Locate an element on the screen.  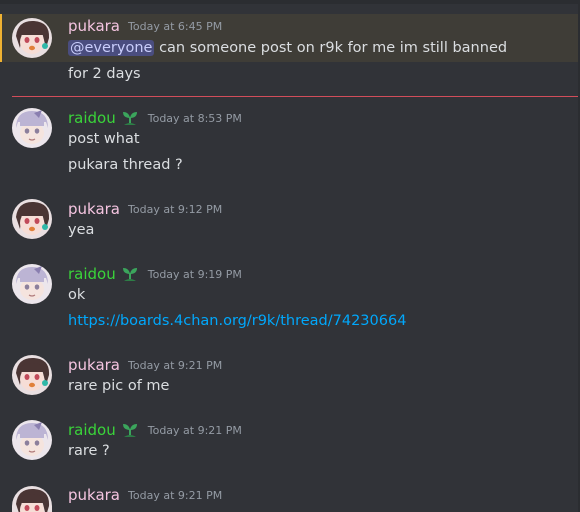
message-content: pukara thread ? is located at coordinates (125, 165).